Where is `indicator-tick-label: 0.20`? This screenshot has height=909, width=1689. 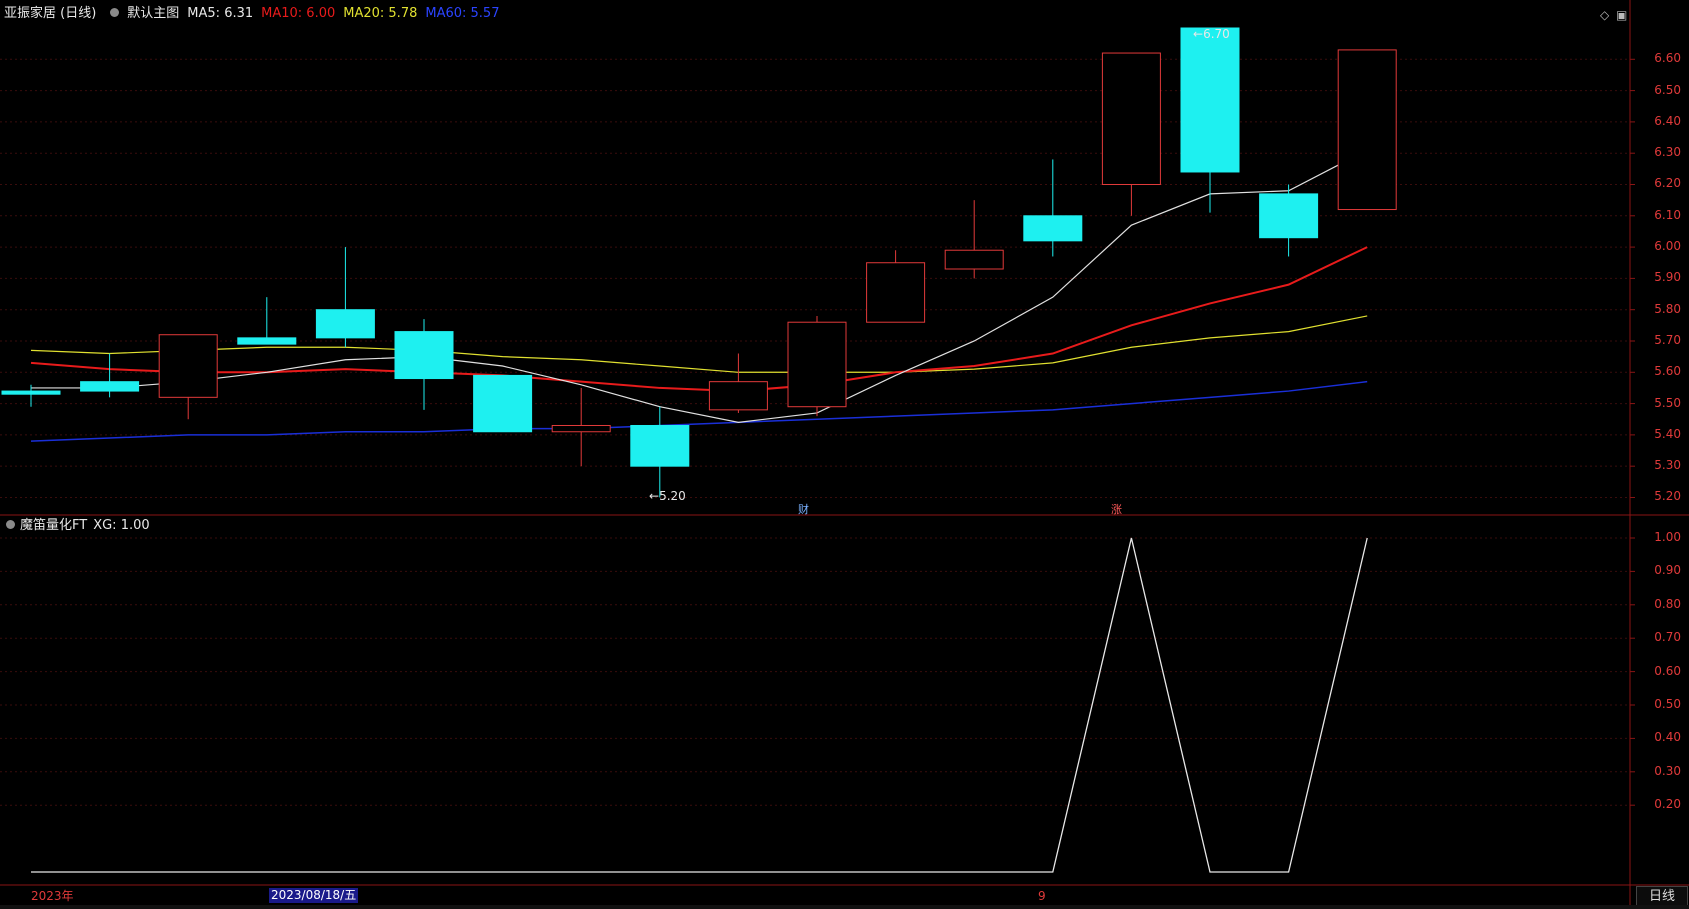
indicator-tick-label: 0.20 is located at coordinates (1667, 804).